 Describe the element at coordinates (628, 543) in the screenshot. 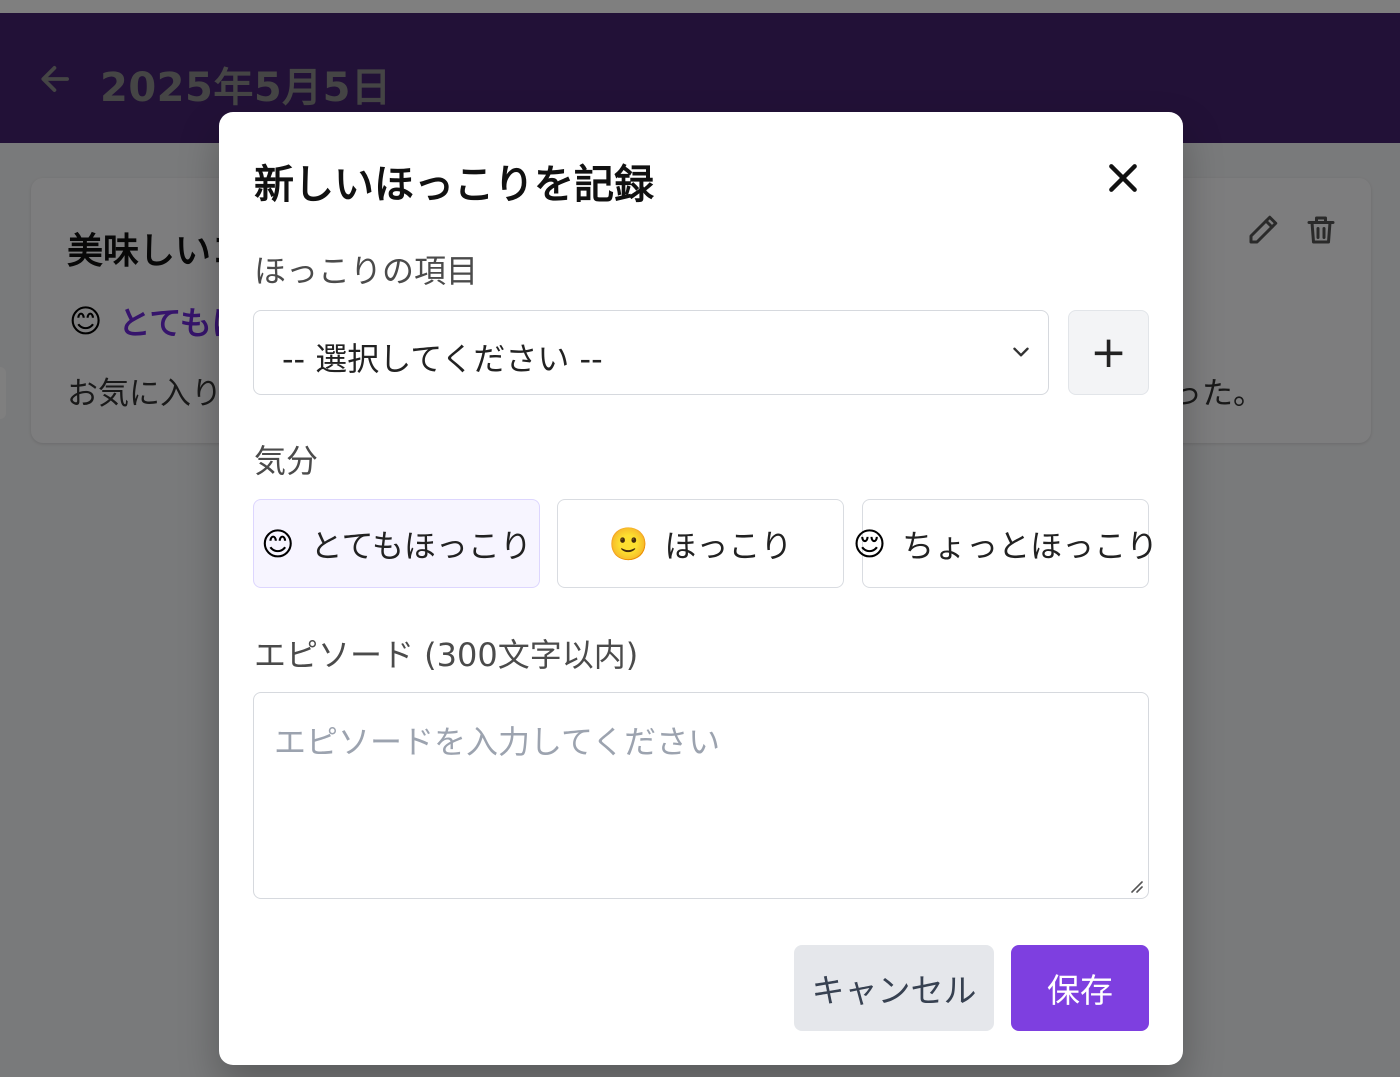

I see `slight-smile-emoji-icon: 🙂` at that location.